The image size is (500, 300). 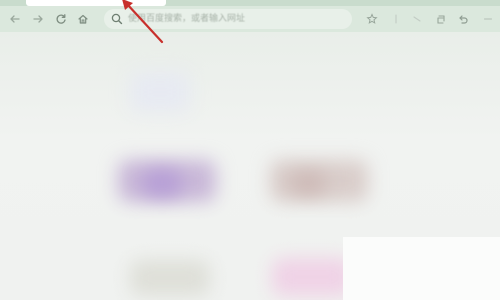 I want to click on back-button, so click(x=15, y=19).